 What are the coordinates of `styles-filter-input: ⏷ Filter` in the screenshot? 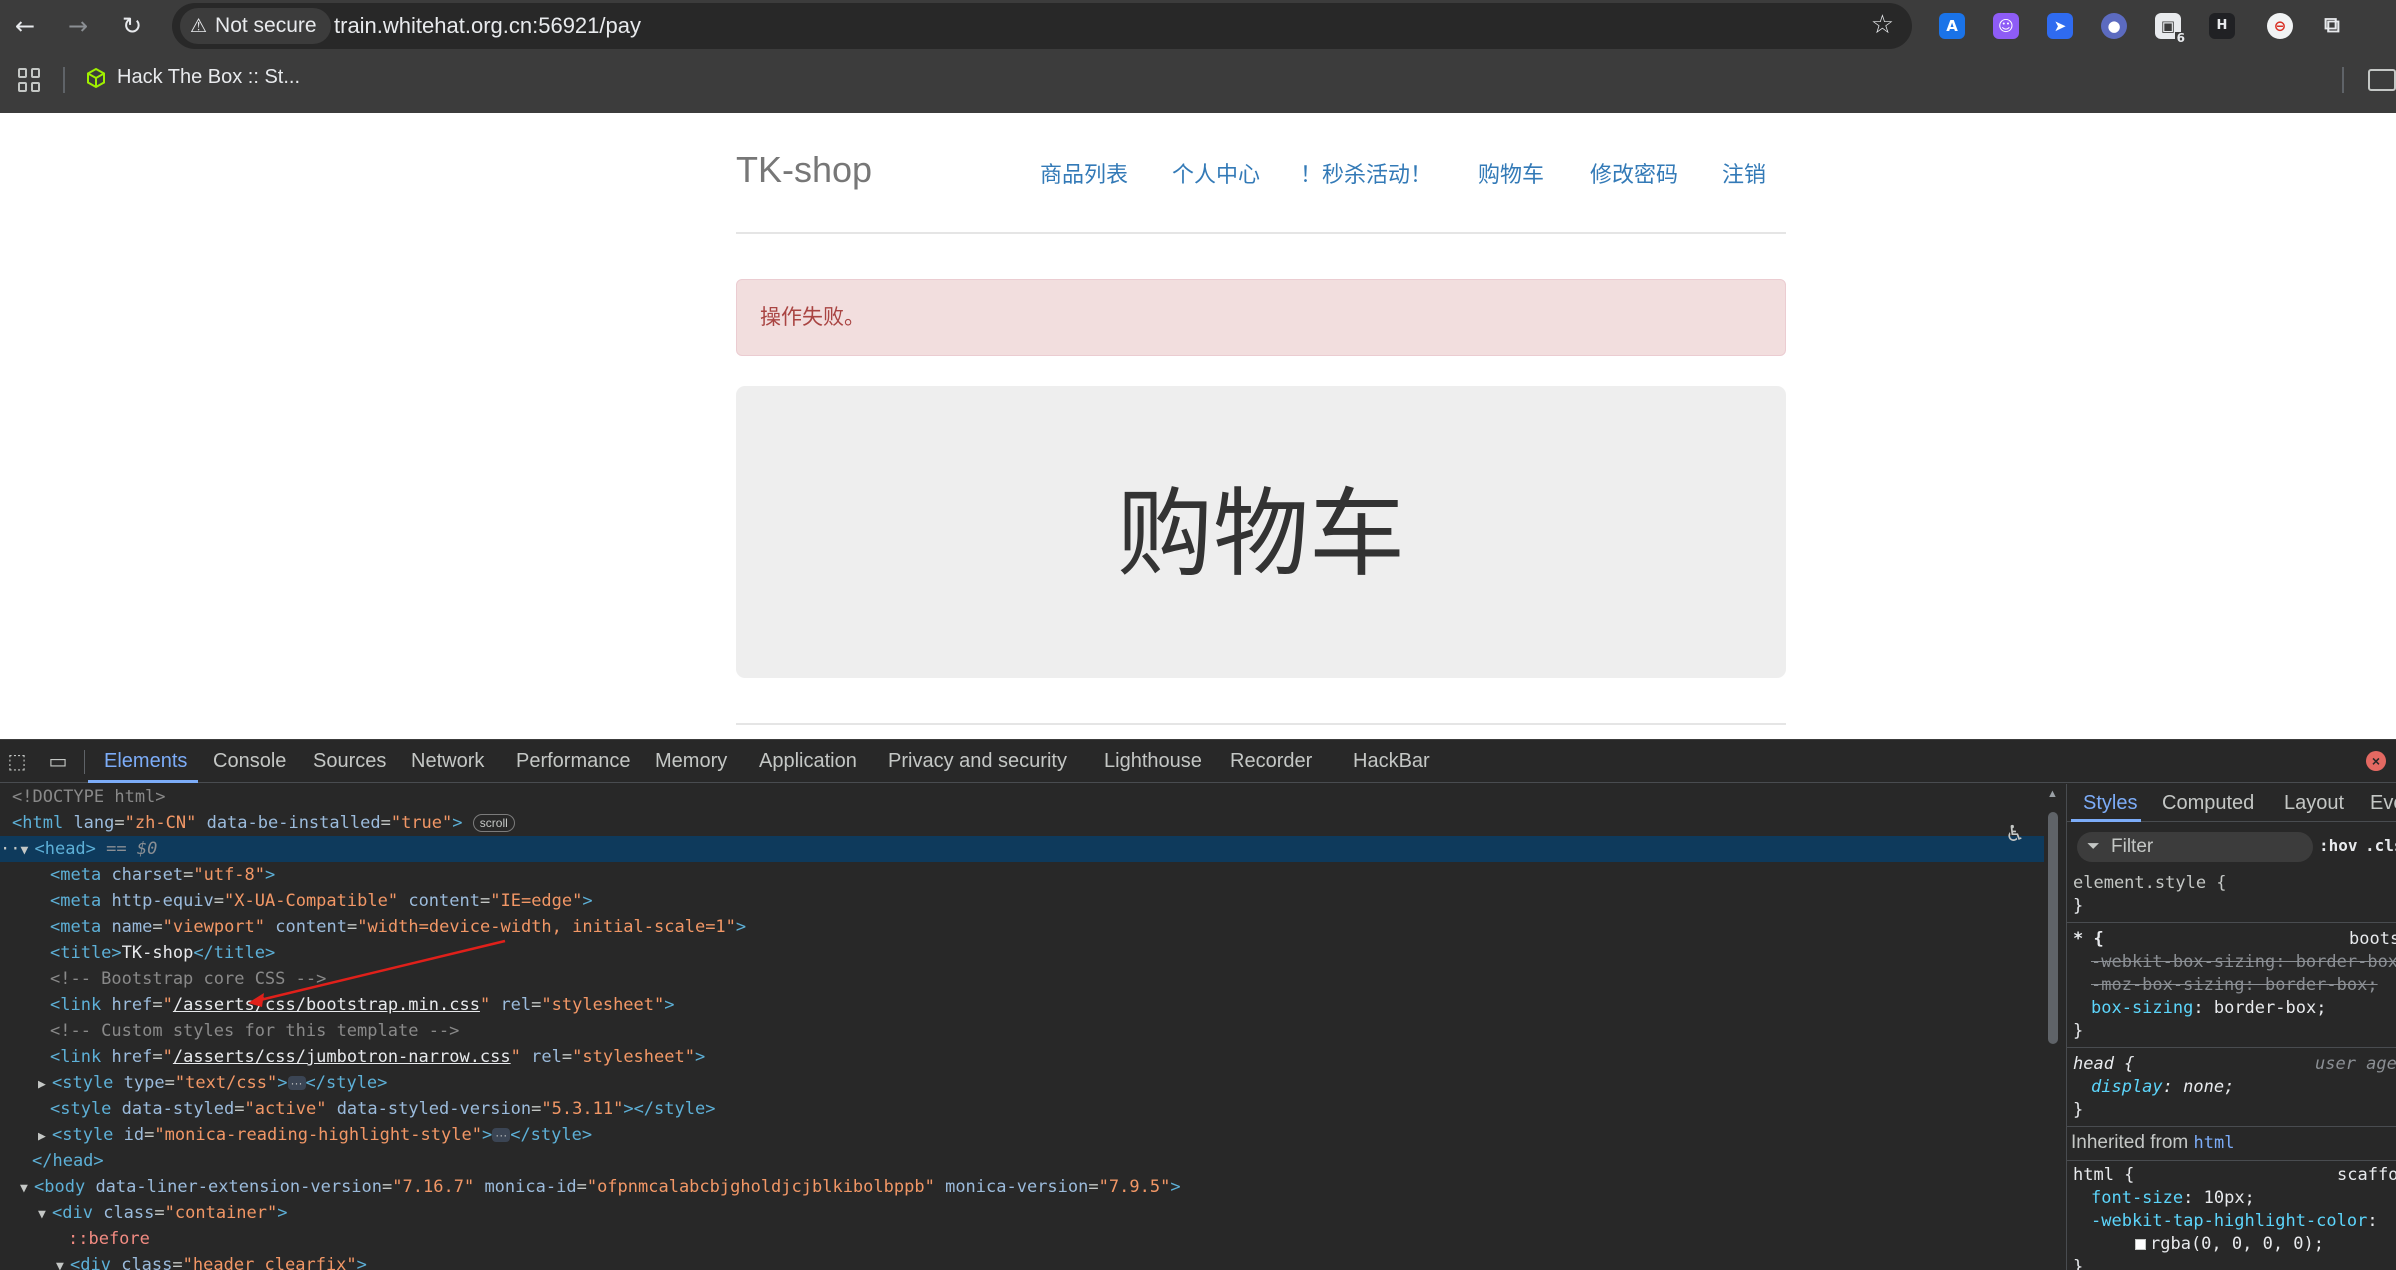 It's located at (2195, 847).